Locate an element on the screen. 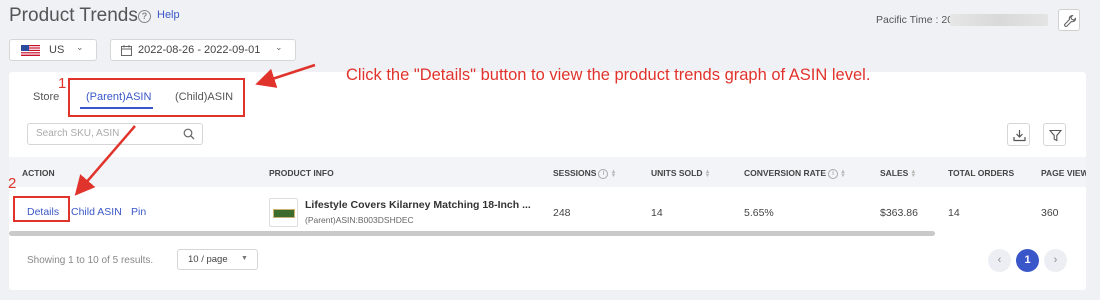 The height and width of the screenshot is (300, 1100). cell-sessions: 248 is located at coordinates (562, 213).